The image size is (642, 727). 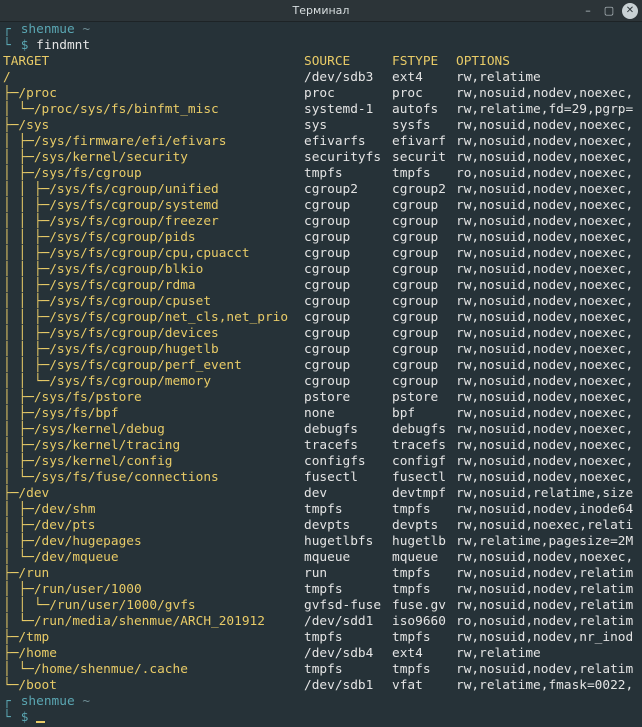 What do you see at coordinates (322, 62) in the screenshot?
I see `table-header: TARGET SOURCE FSTYPE OPTIONS` at bounding box center [322, 62].